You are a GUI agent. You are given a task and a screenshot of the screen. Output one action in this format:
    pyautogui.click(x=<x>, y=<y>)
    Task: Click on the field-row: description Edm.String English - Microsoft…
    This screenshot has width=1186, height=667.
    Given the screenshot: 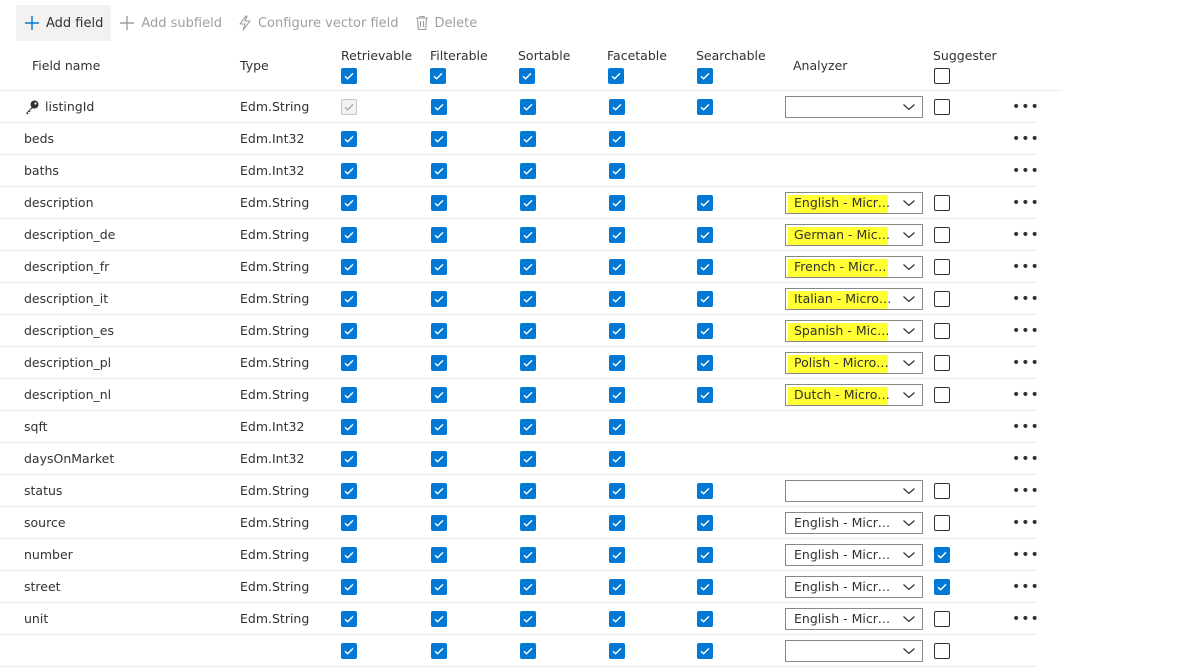 What is the action you would take?
    pyautogui.click(x=519, y=203)
    